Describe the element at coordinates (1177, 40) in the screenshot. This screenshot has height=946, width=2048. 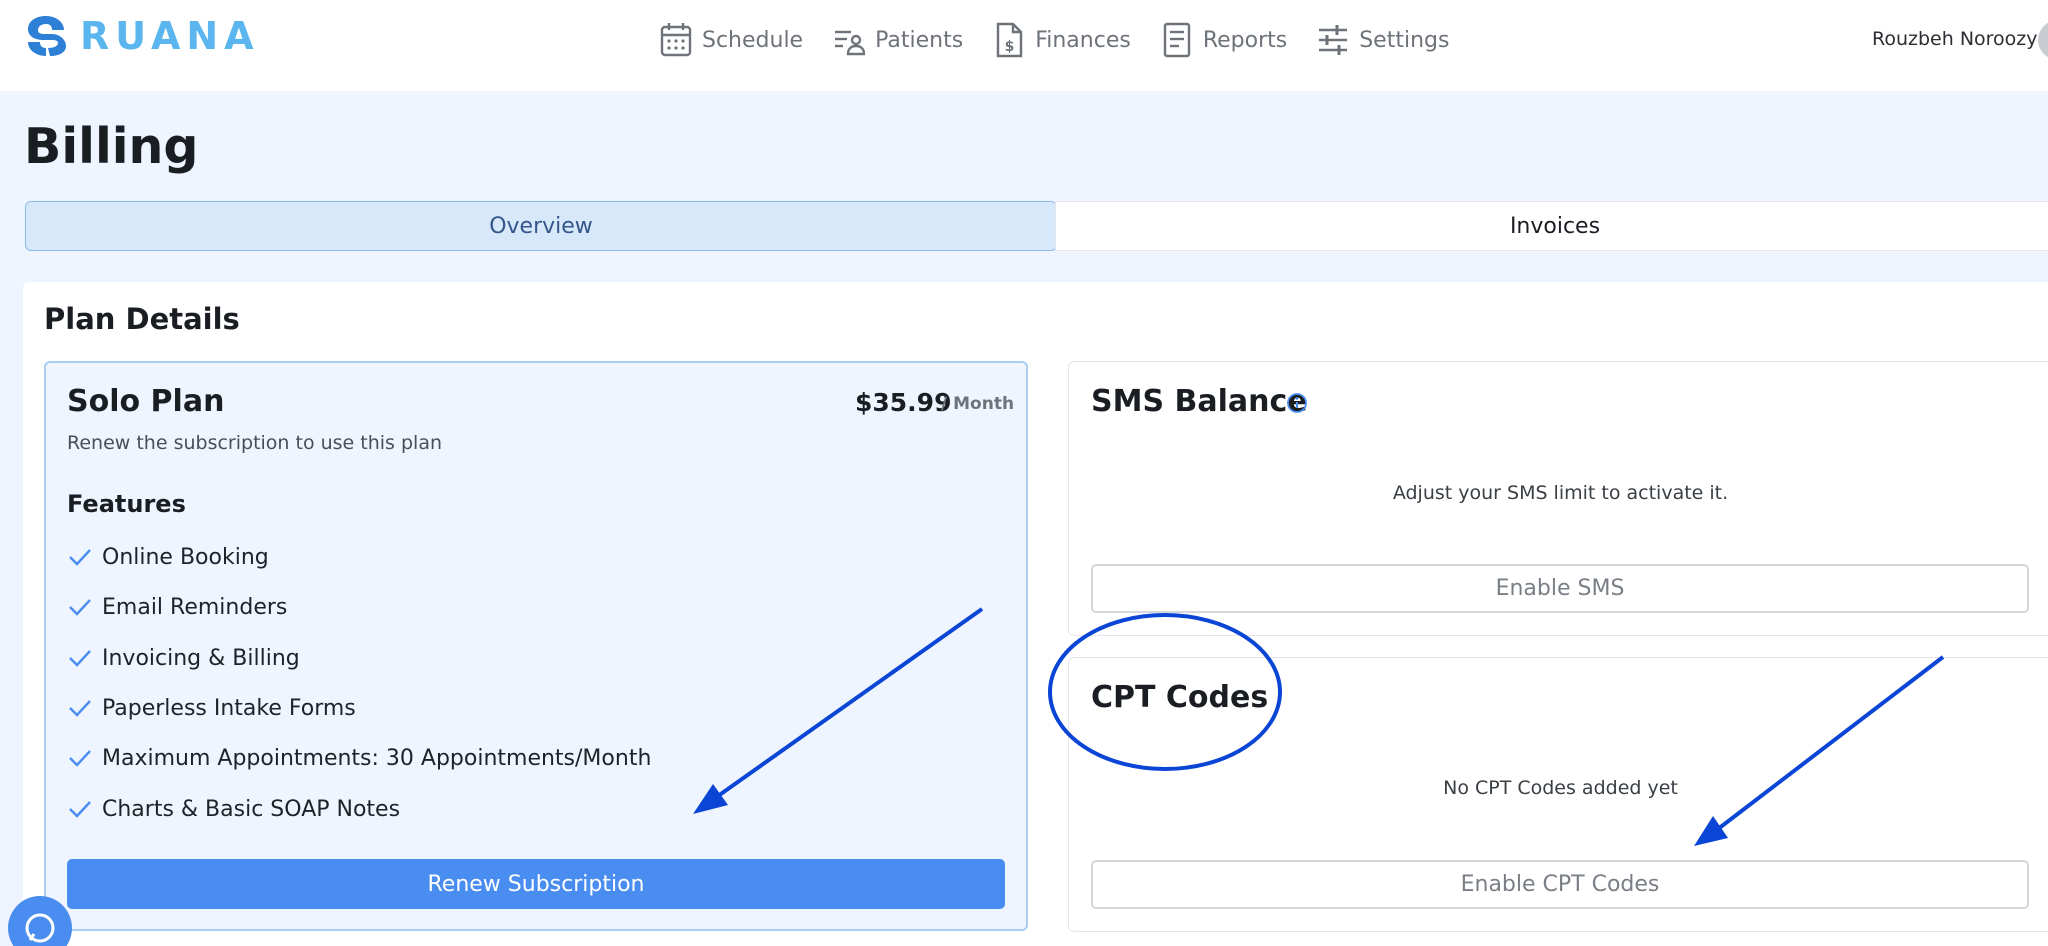
I see `report-icon` at that location.